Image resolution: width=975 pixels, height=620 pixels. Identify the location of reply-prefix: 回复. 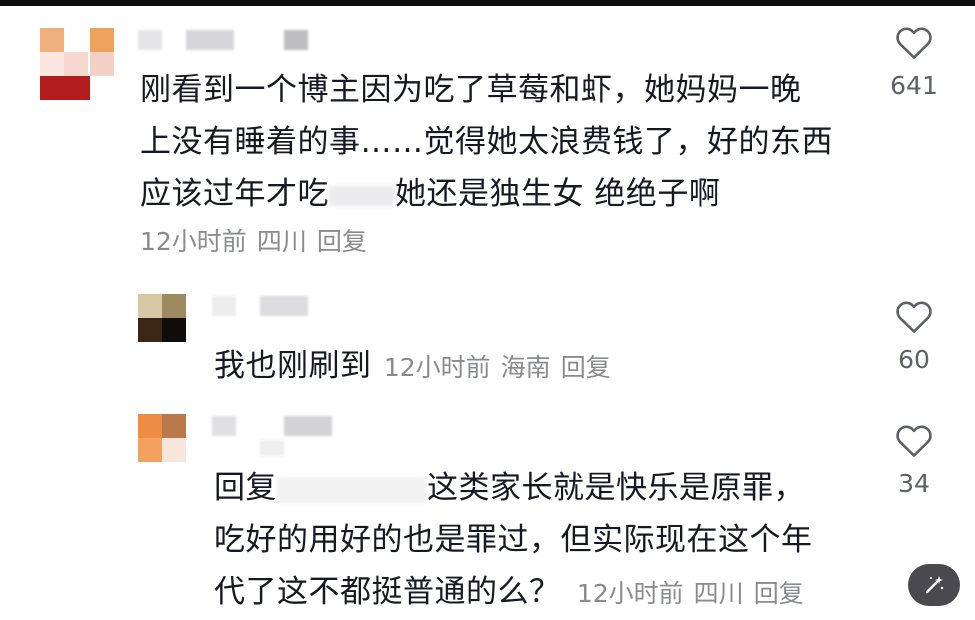
(245, 488).